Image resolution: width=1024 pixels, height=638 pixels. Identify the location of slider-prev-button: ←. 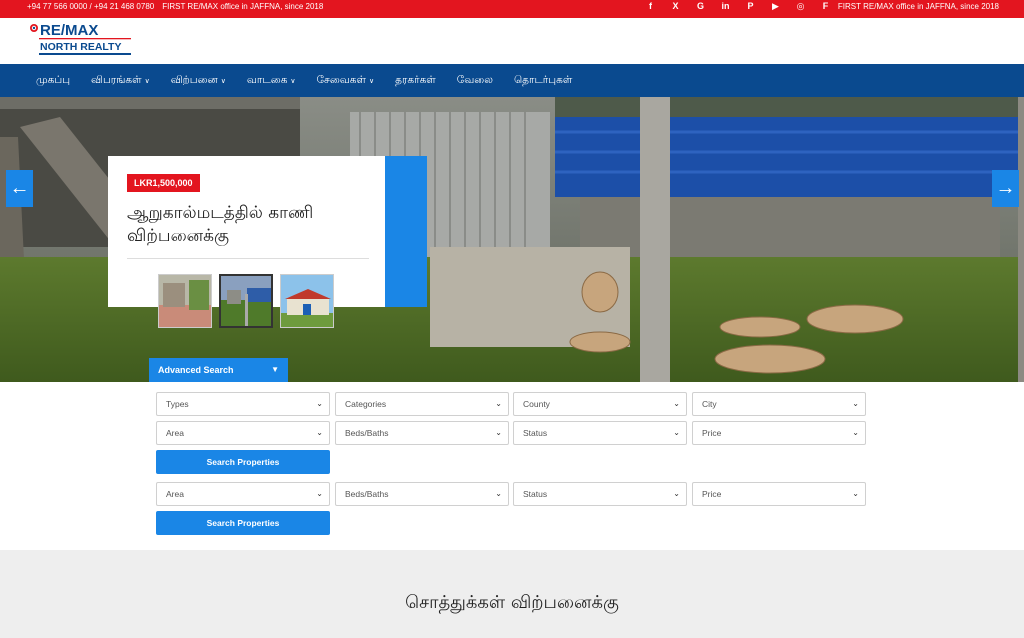
(19, 188).